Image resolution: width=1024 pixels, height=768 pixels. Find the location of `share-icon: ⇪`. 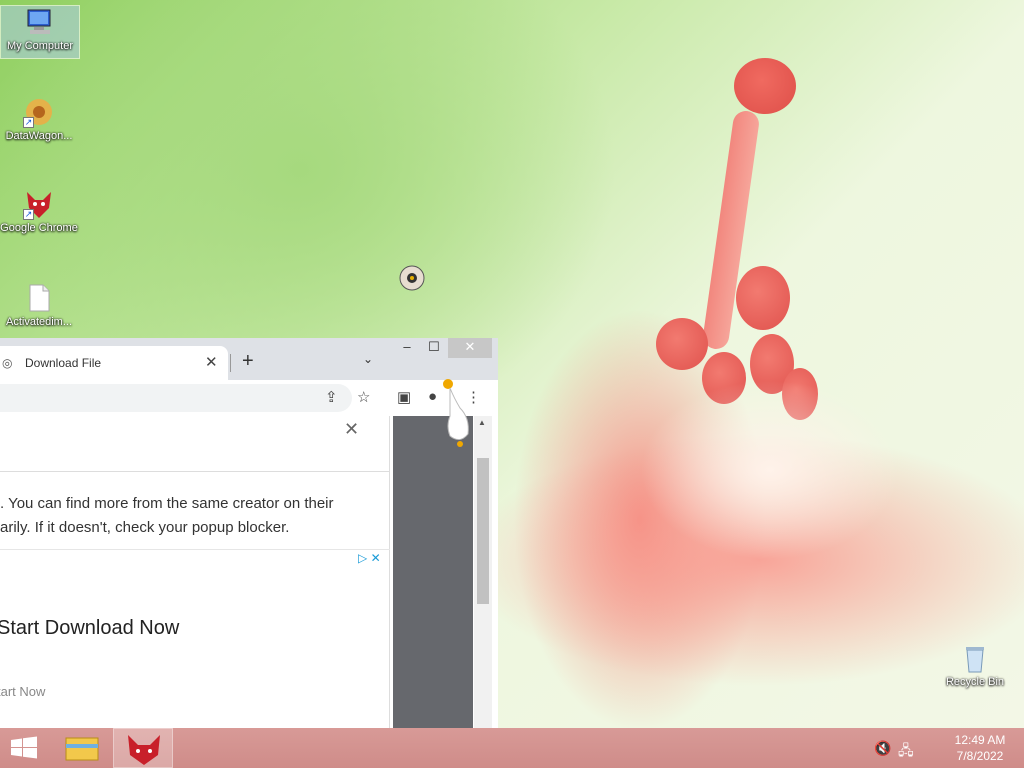

share-icon: ⇪ is located at coordinates (331, 397).